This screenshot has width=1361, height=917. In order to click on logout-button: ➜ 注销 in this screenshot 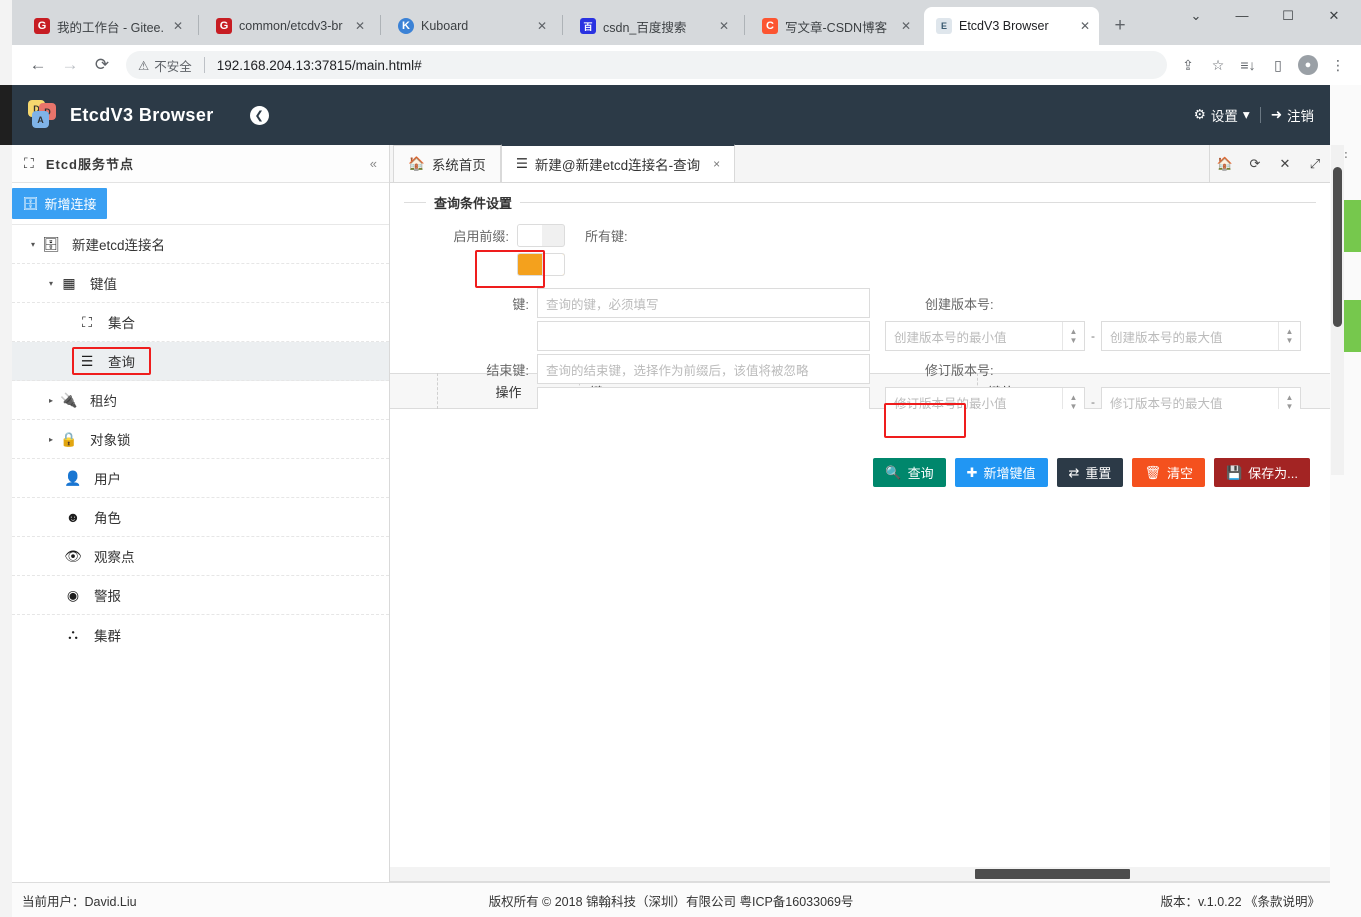, I will do `click(1292, 115)`.